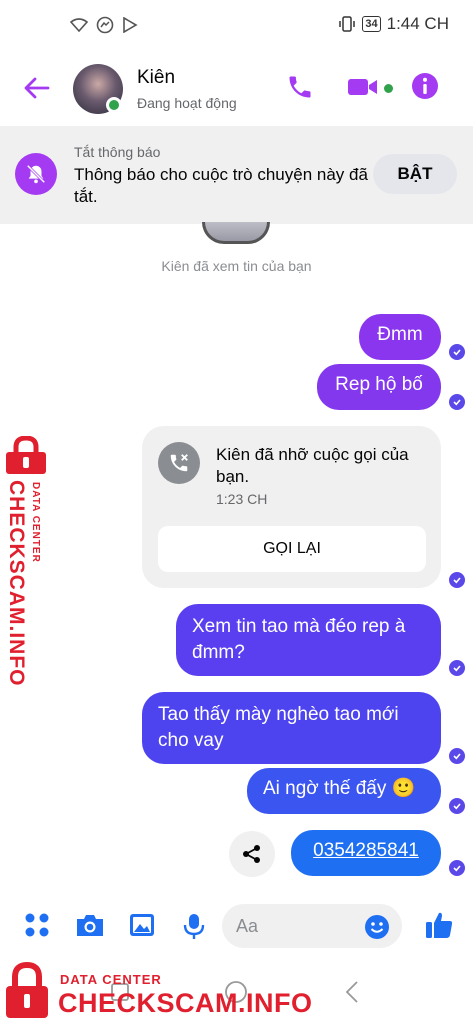  Describe the element at coordinates (179, 463) in the screenshot. I see `missed-call-icon` at that location.